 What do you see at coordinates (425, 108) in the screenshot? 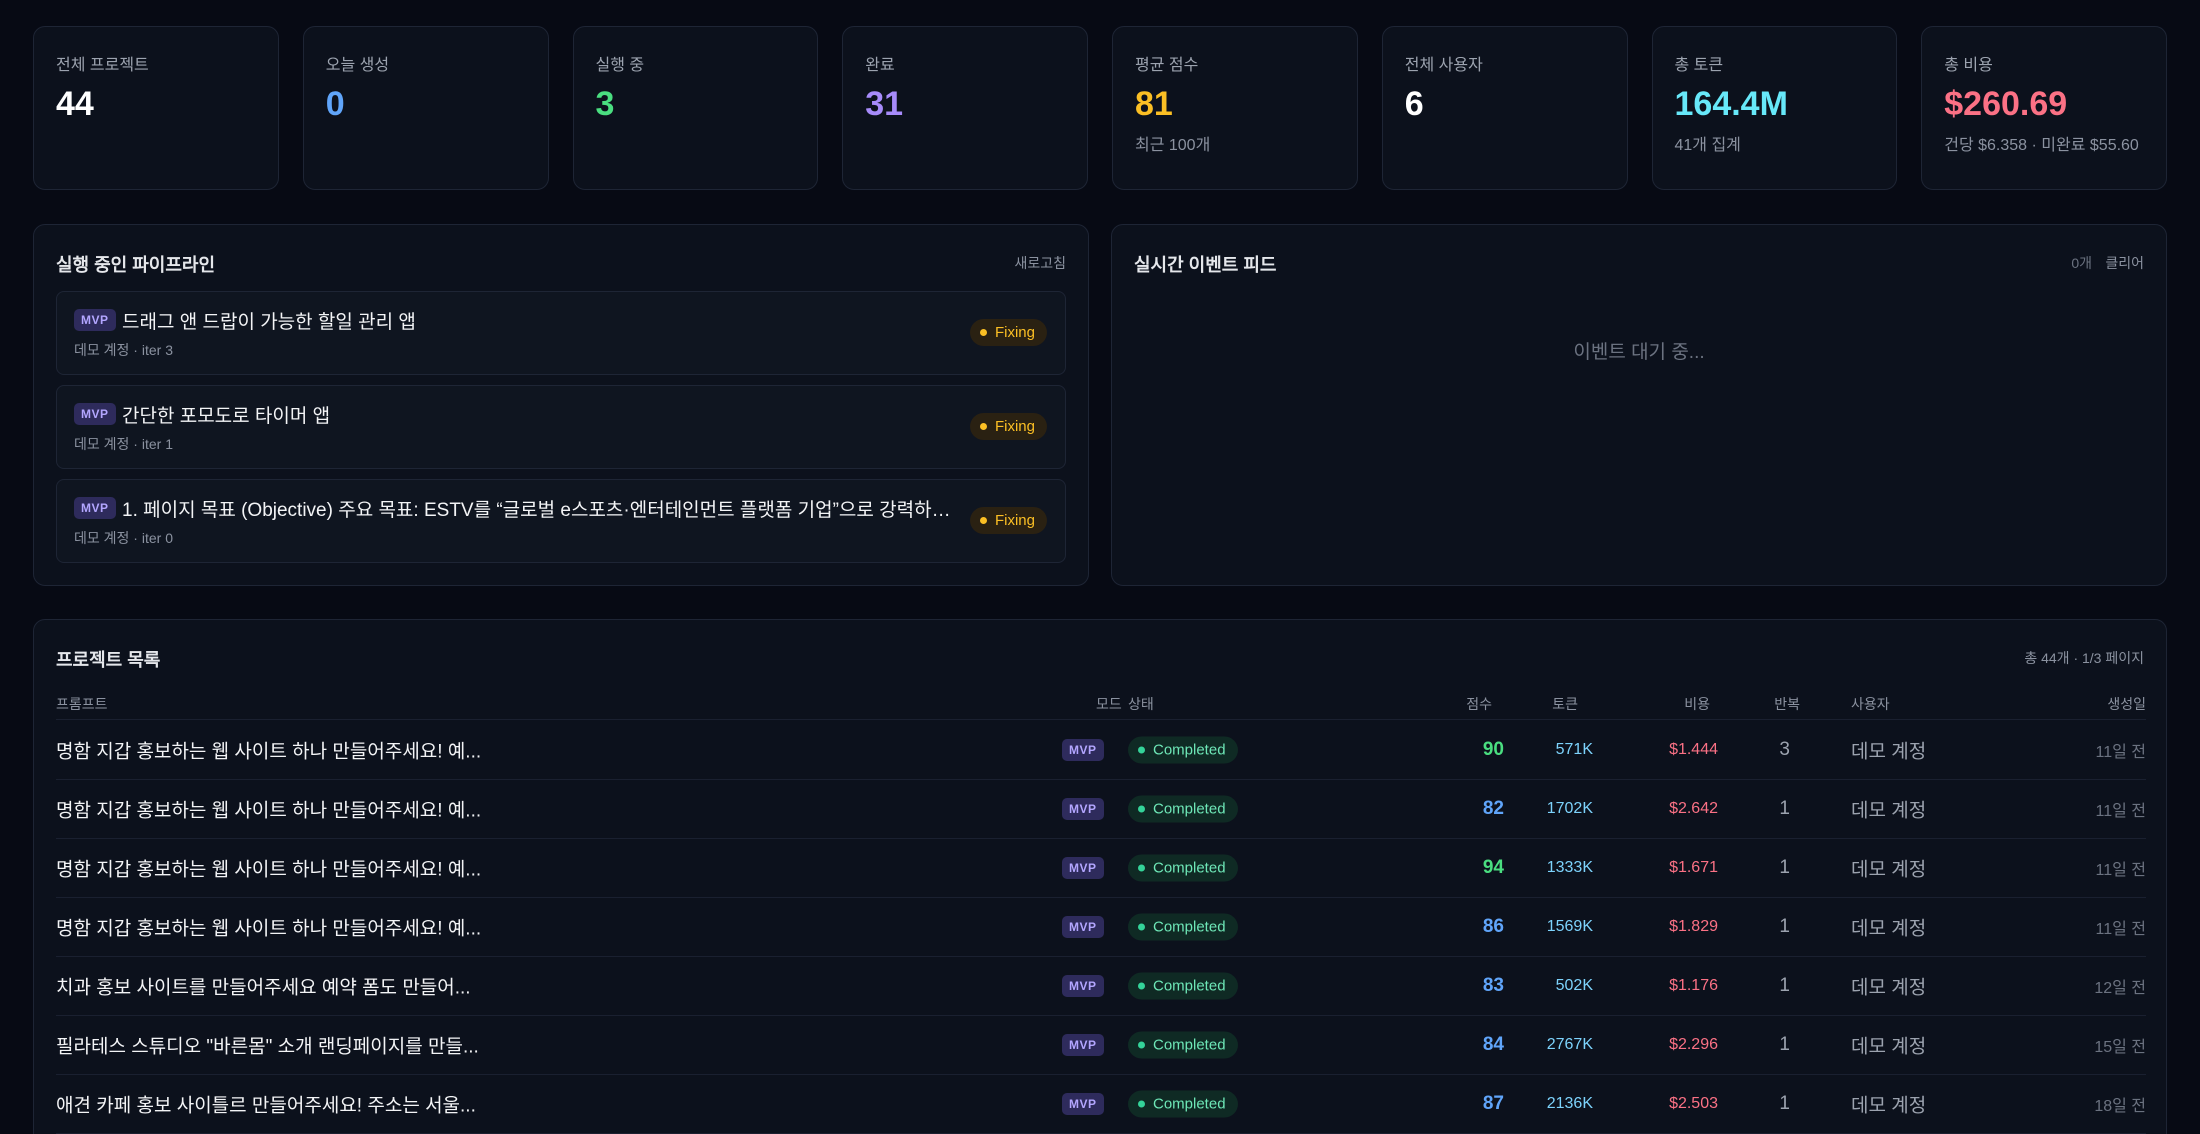
I see `stat-card-today-created: 오늘 생성 0` at bounding box center [425, 108].